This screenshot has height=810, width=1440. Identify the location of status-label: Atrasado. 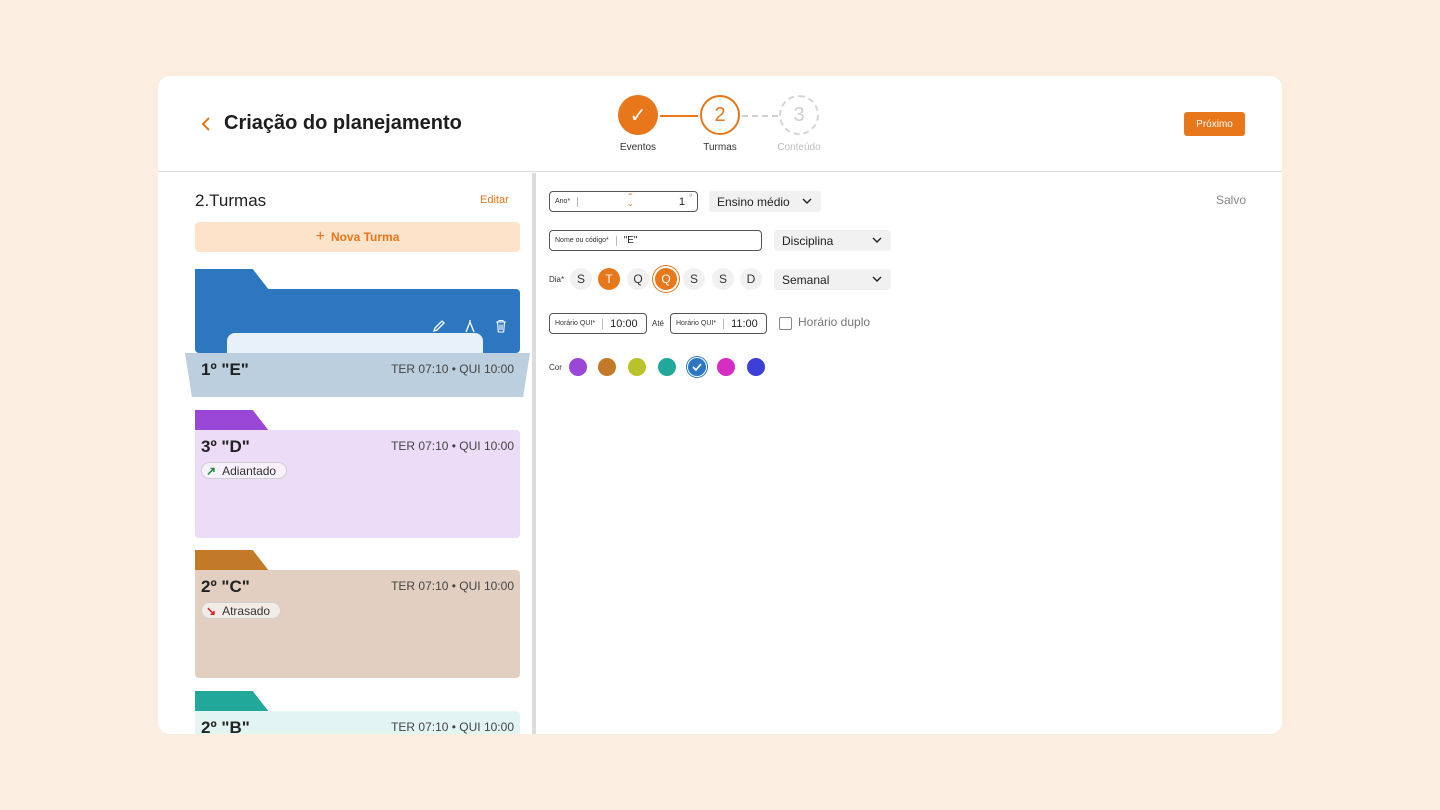
(246, 610).